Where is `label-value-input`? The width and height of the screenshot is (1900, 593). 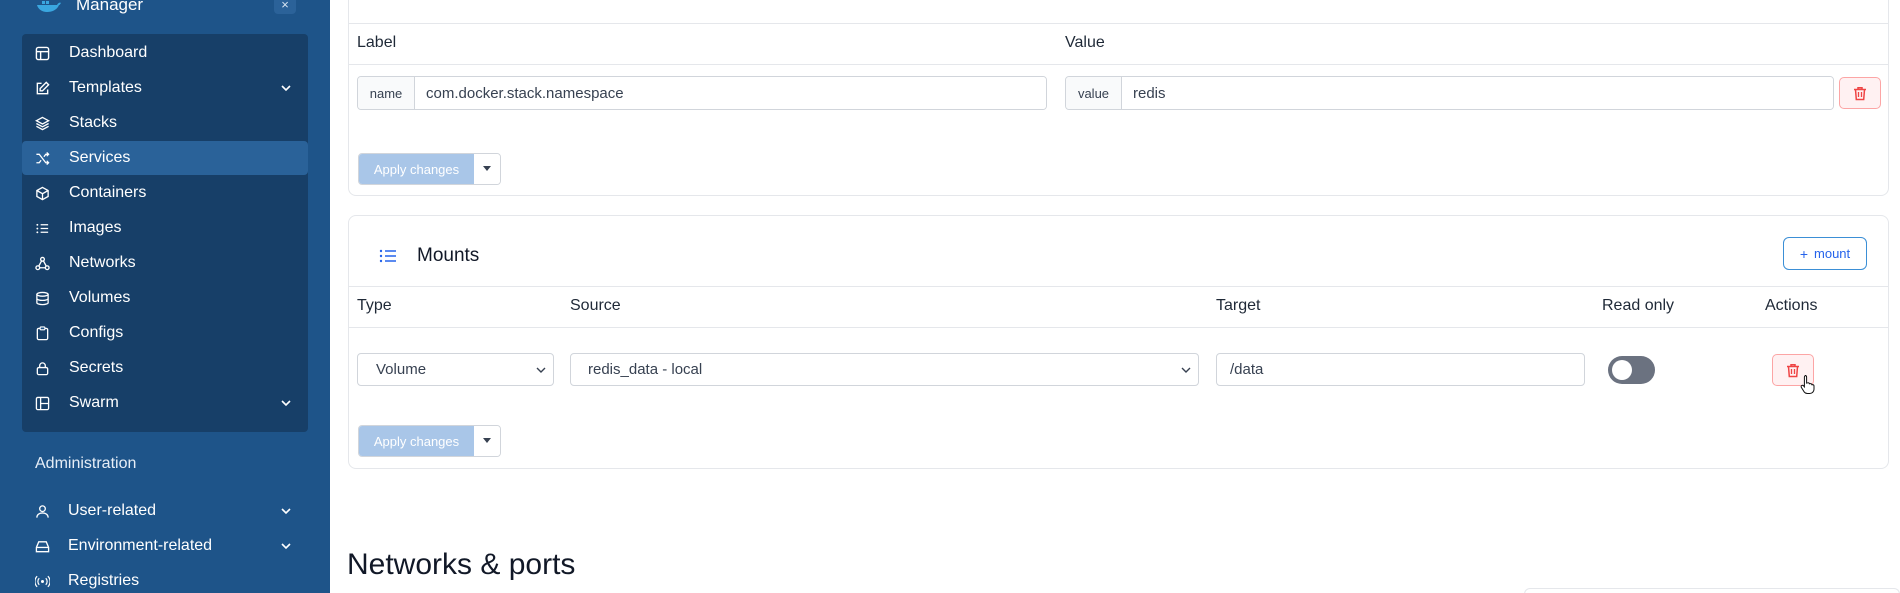
label-value-input is located at coordinates (1477, 93).